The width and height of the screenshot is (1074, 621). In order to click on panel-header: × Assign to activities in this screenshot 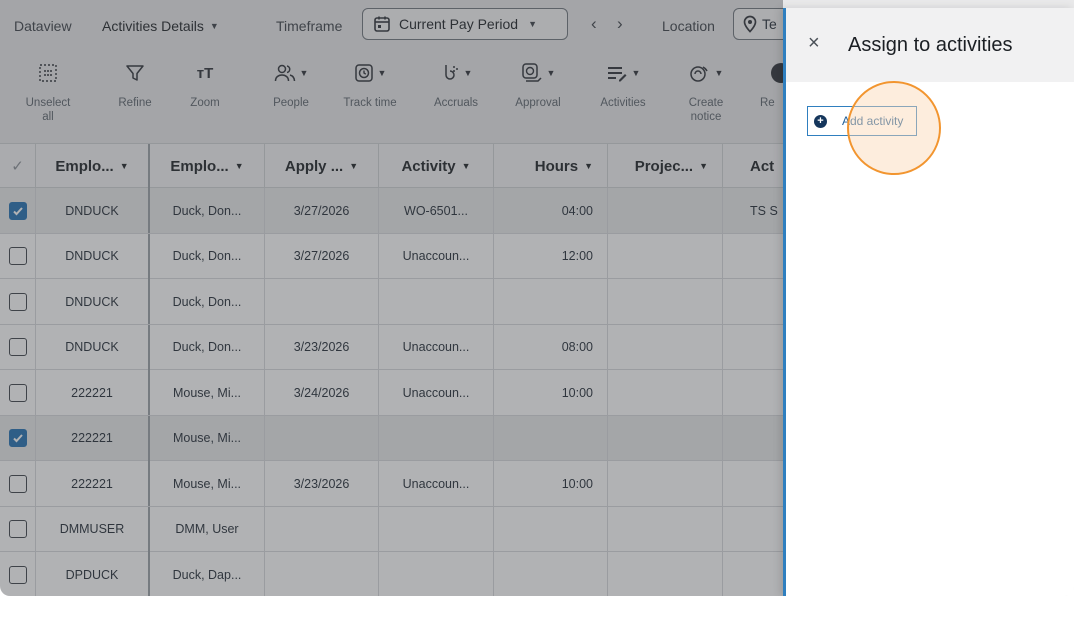, I will do `click(930, 45)`.